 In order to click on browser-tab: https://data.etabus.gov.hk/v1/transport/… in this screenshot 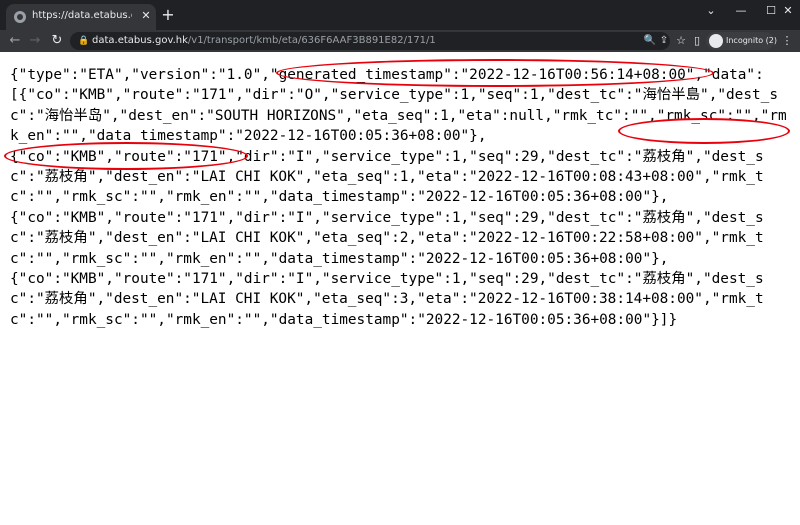, I will do `click(81, 17)`.